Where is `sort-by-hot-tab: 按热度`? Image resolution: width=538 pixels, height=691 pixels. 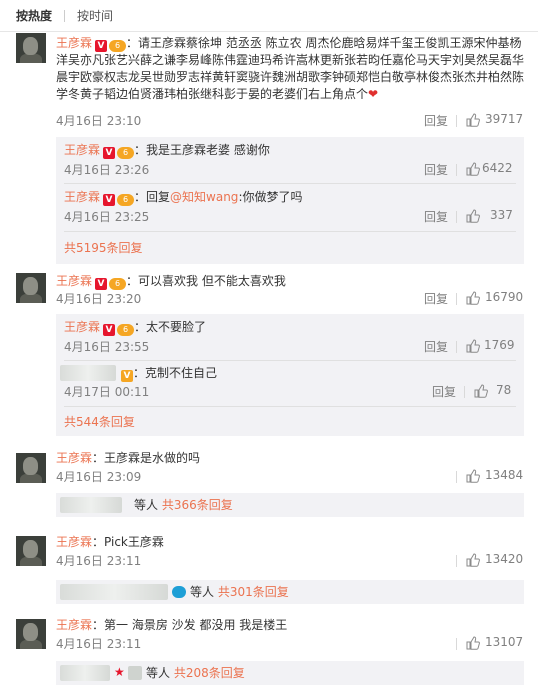
sort-by-hot-tab: 按热度 is located at coordinates (34, 15).